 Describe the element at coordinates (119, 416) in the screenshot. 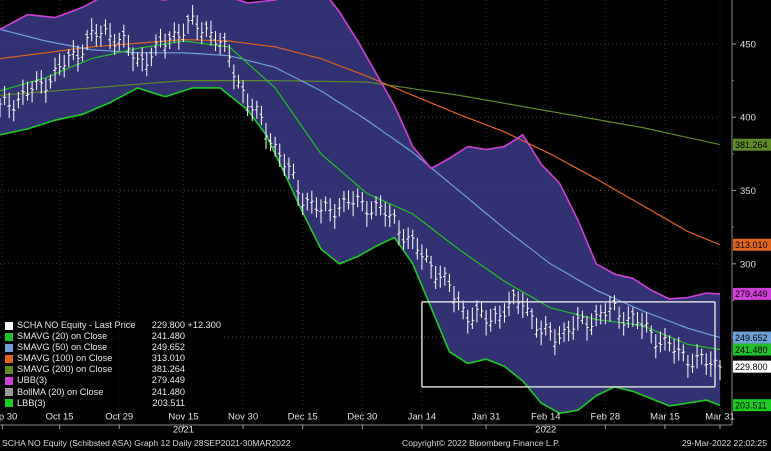

I see `x-tick-label: Oct 29` at that location.